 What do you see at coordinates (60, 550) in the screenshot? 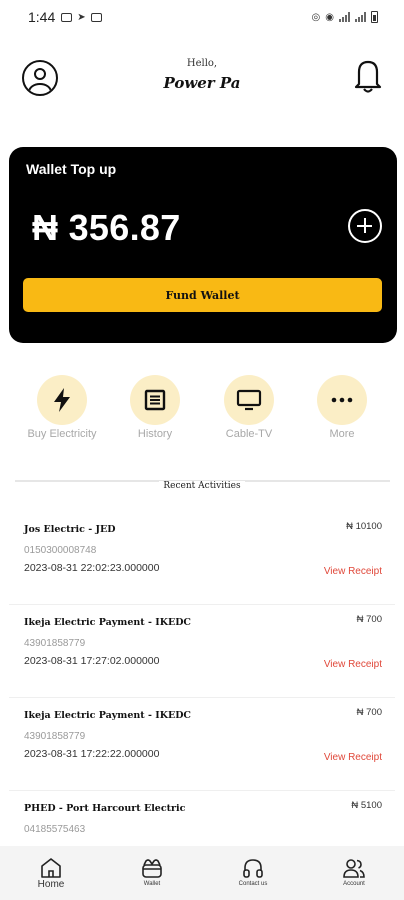
I see `activity-meter-number: 0150300008748` at bounding box center [60, 550].